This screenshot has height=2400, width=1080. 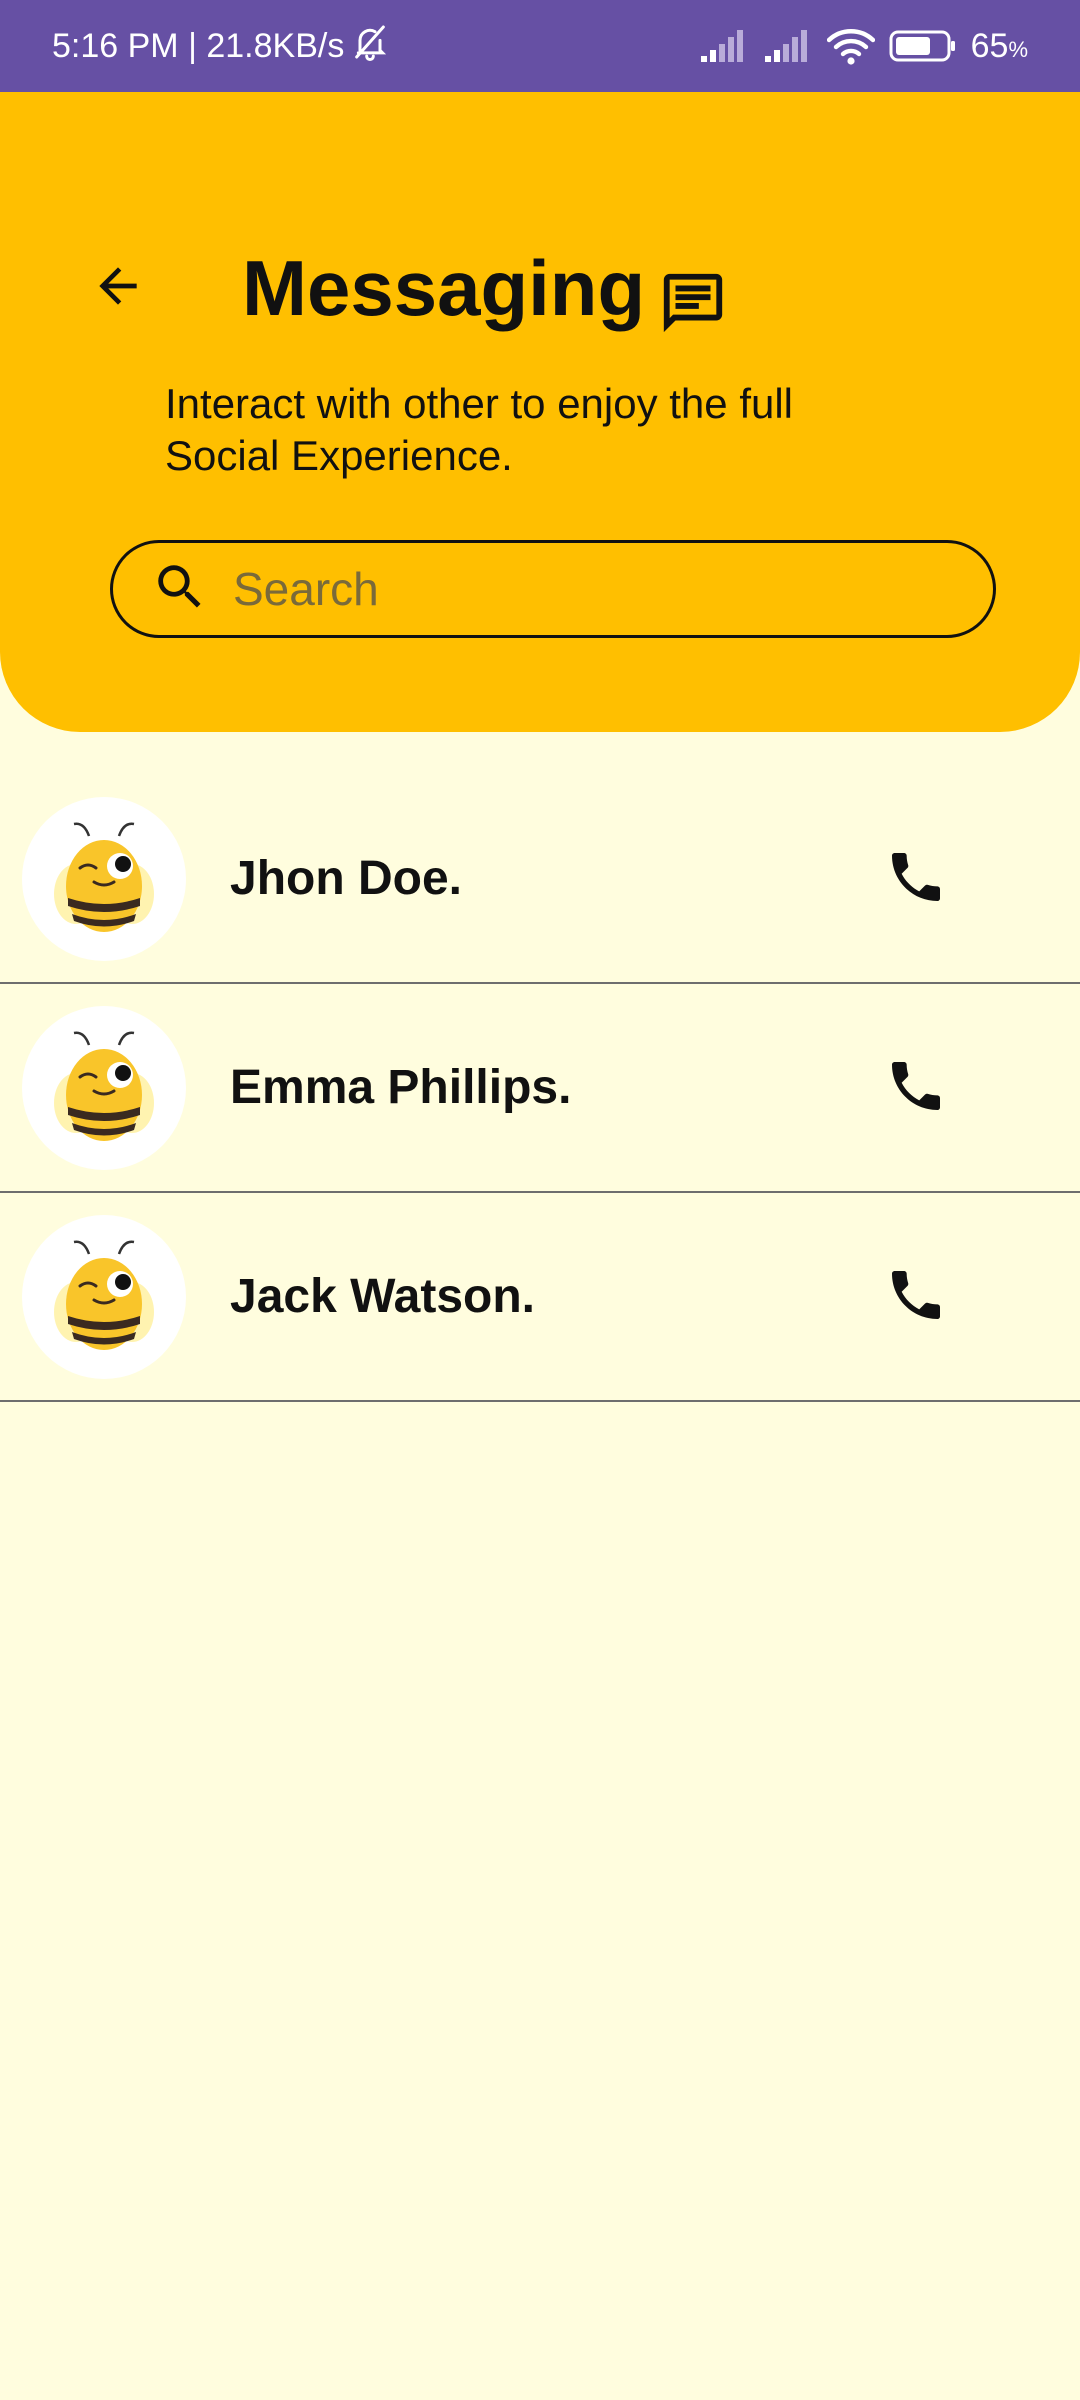 I want to click on battery-percent: 65%, so click(x=999, y=45).